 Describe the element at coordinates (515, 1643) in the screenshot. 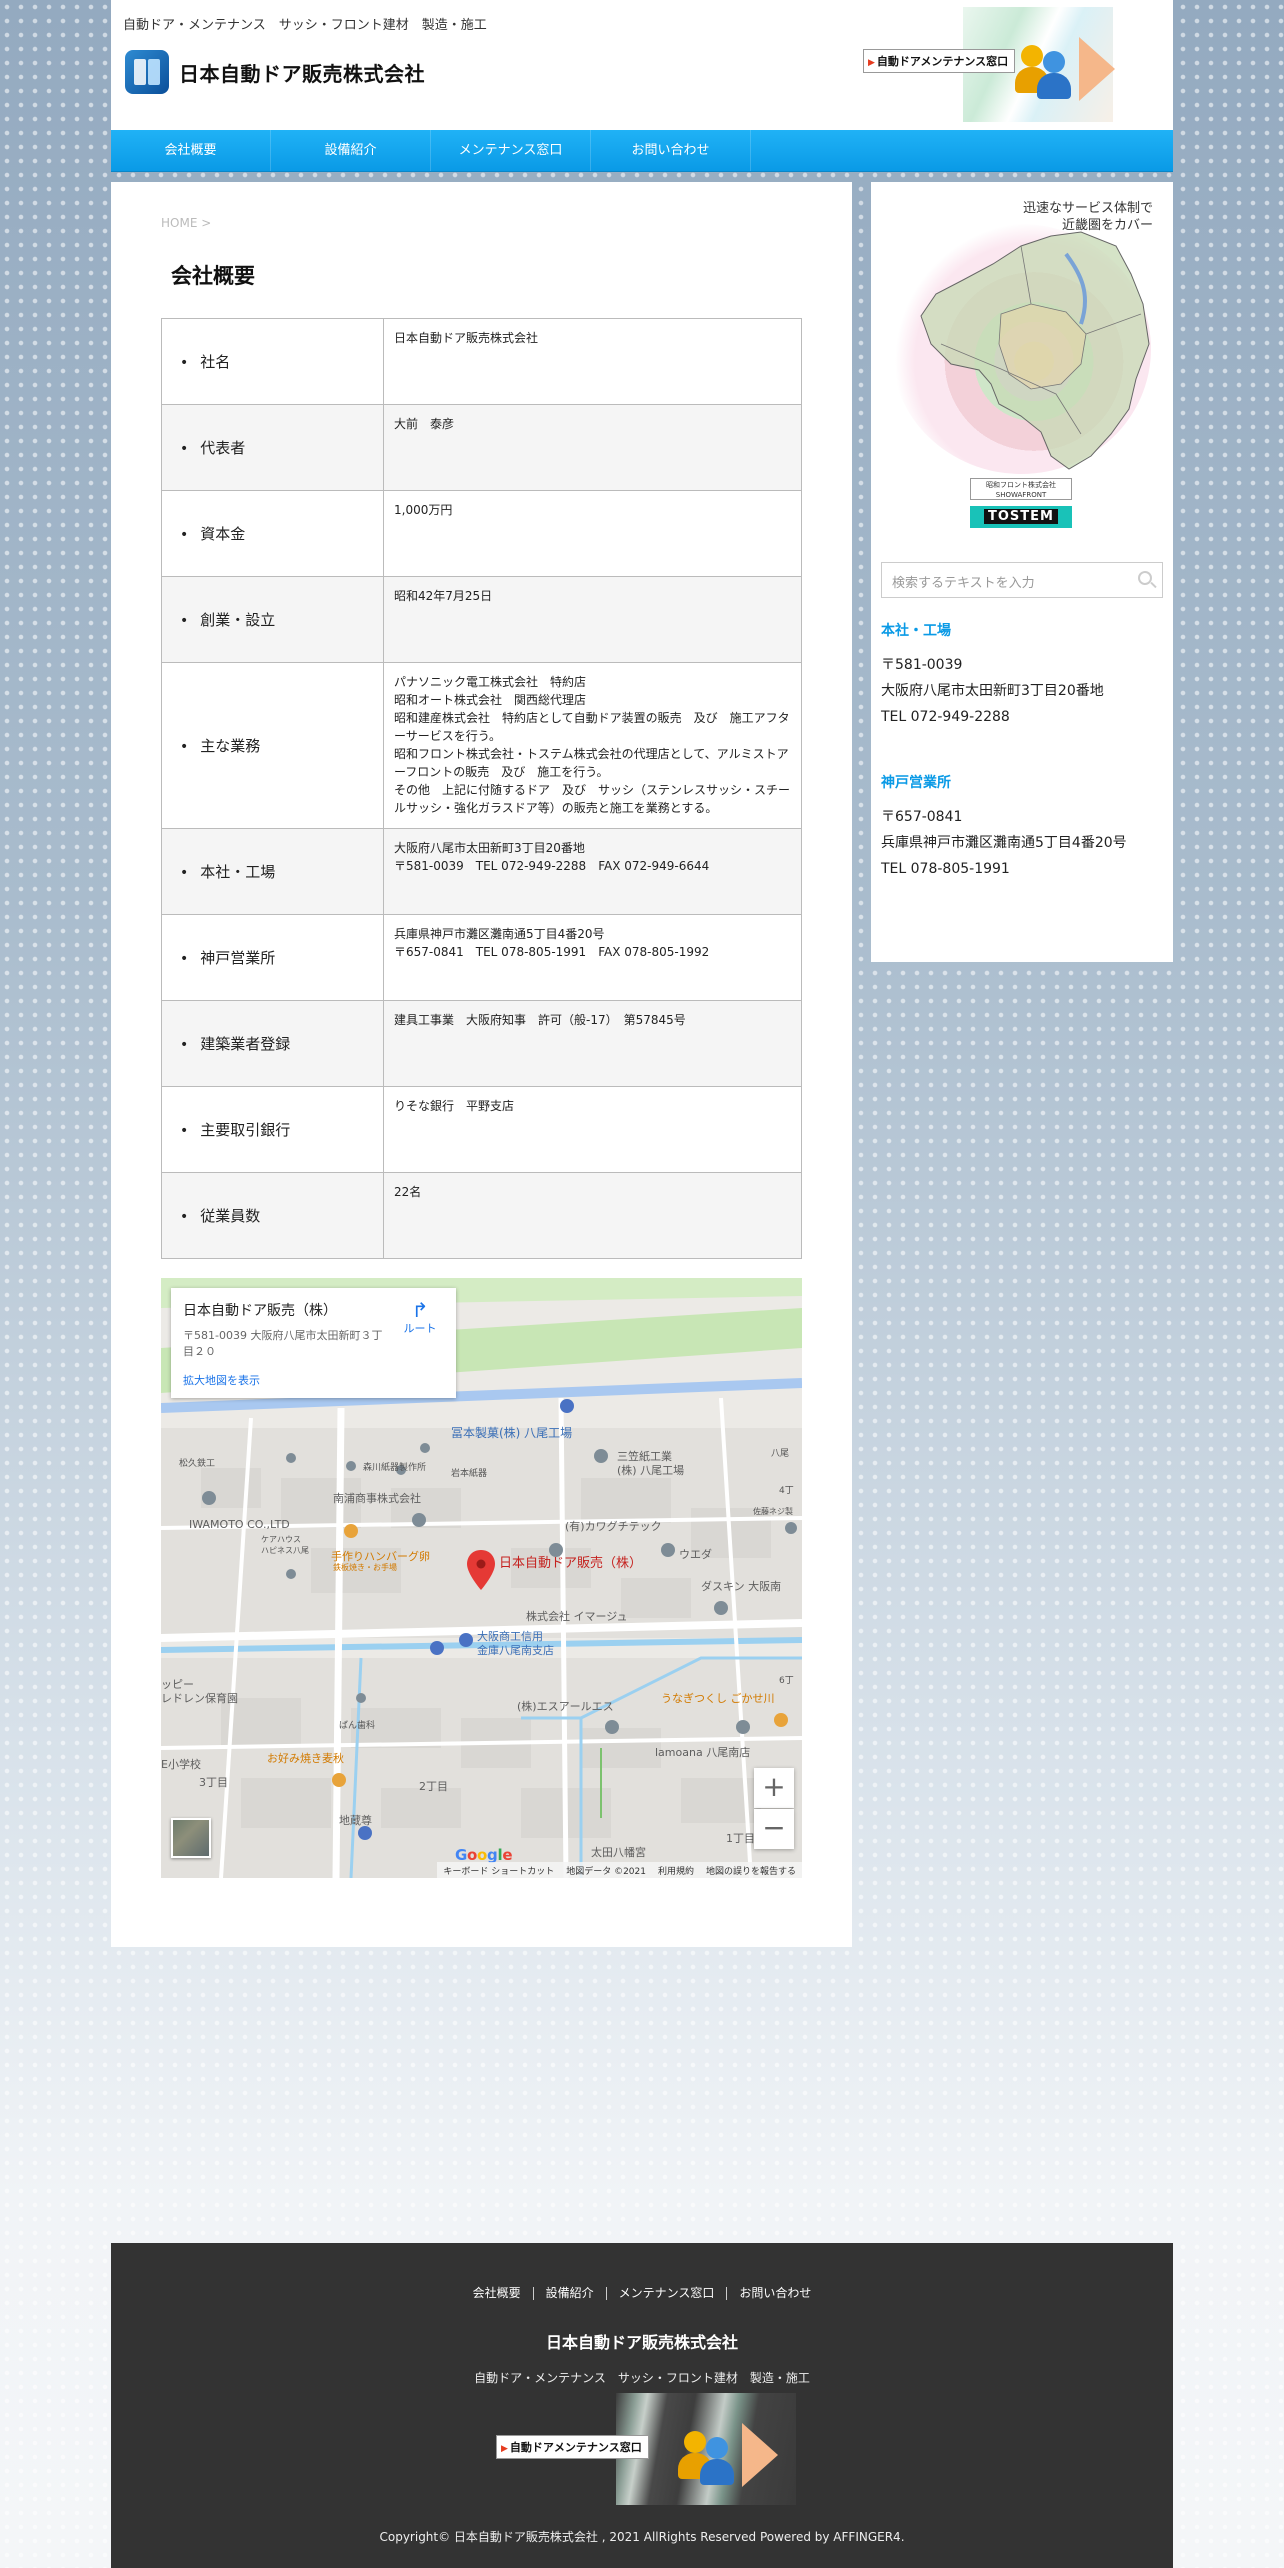

I see `map-label: 大阪商工信用 金庫八尾南支店` at that location.